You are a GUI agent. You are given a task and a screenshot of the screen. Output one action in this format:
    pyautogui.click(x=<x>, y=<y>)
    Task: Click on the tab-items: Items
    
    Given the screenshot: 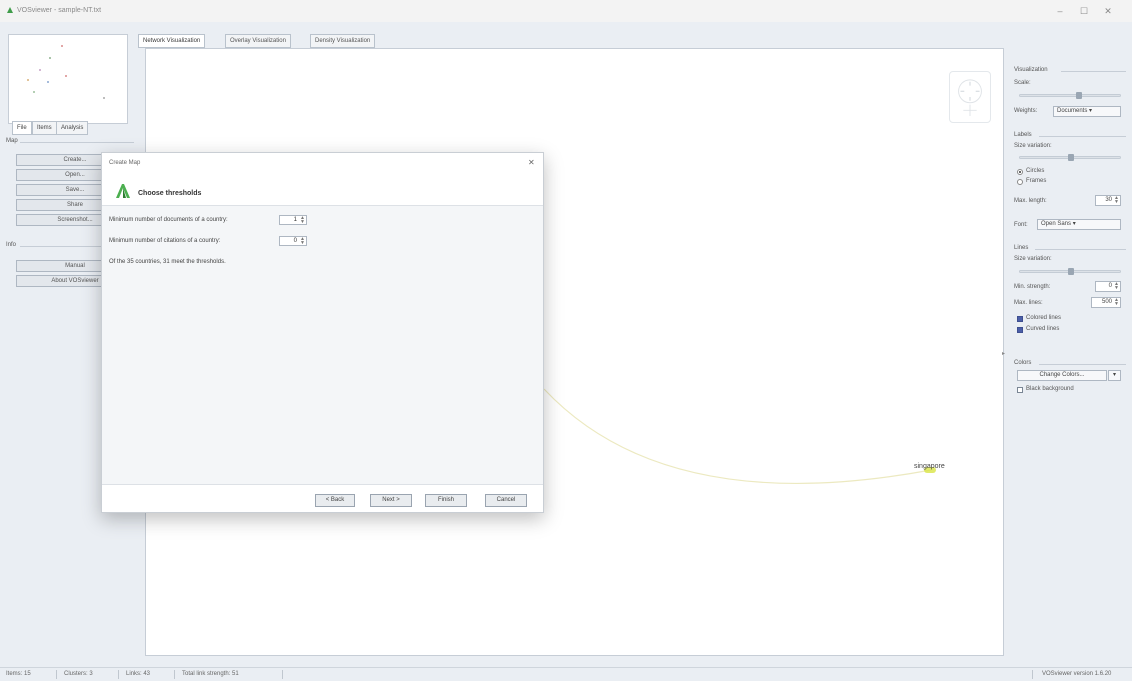 What is the action you would take?
    pyautogui.click(x=44, y=128)
    